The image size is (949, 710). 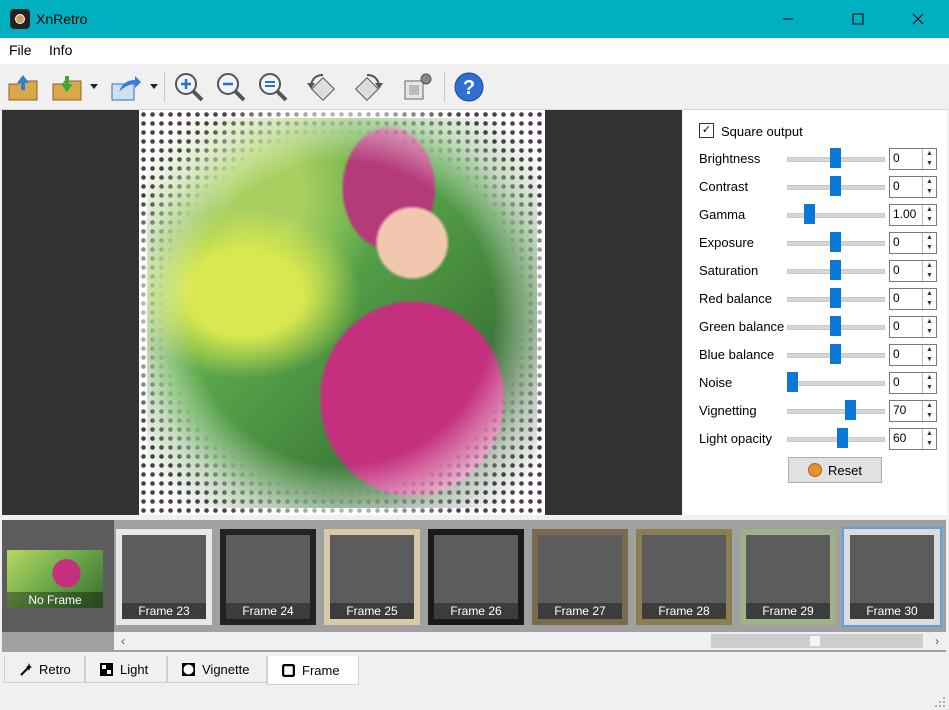 What do you see at coordinates (60, 50) in the screenshot?
I see `menu-info: Info` at bounding box center [60, 50].